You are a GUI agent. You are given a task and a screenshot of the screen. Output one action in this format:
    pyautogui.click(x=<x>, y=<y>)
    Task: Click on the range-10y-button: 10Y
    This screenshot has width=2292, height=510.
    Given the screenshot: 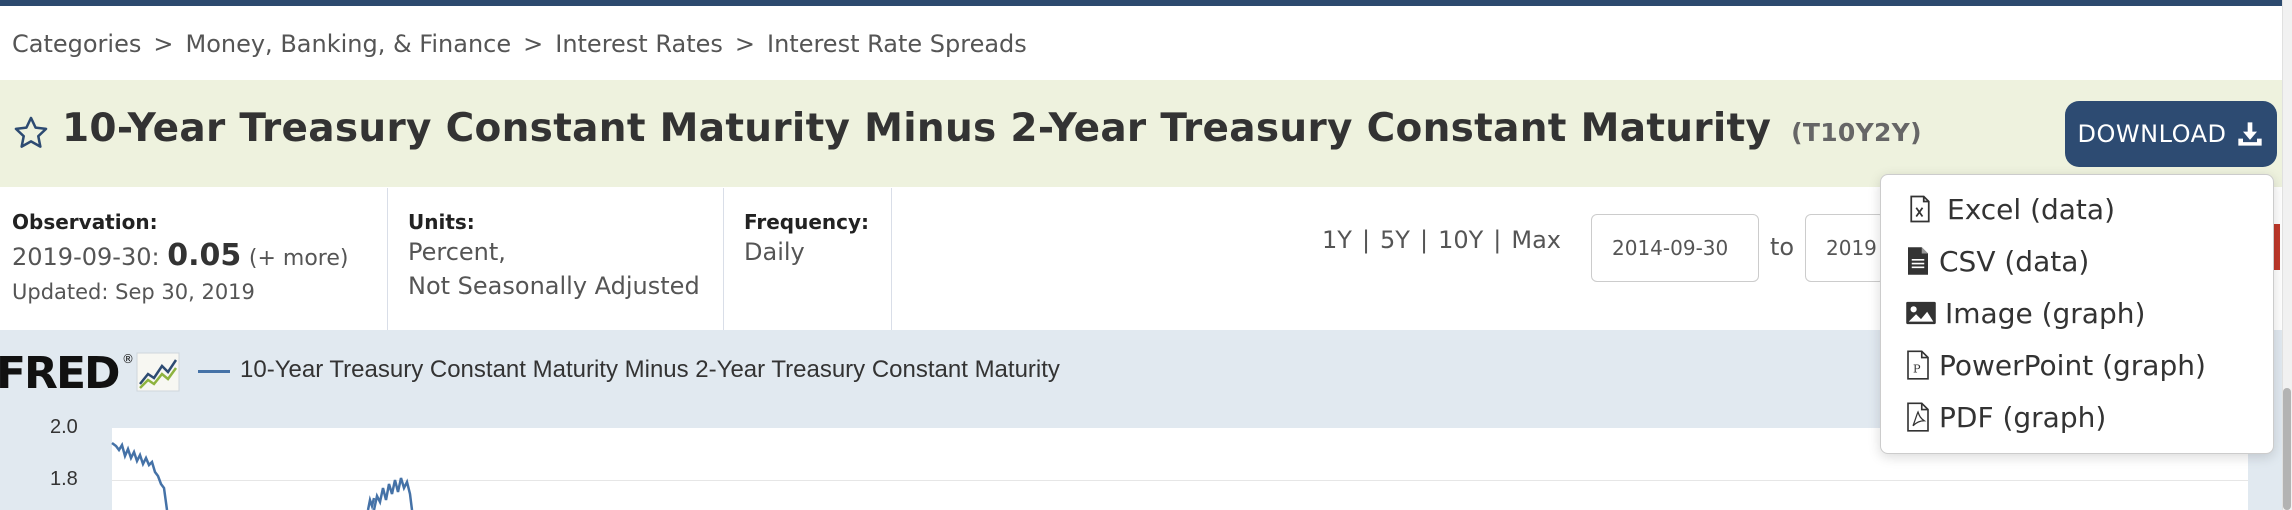 What is the action you would take?
    pyautogui.click(x=1460, y=240)
    